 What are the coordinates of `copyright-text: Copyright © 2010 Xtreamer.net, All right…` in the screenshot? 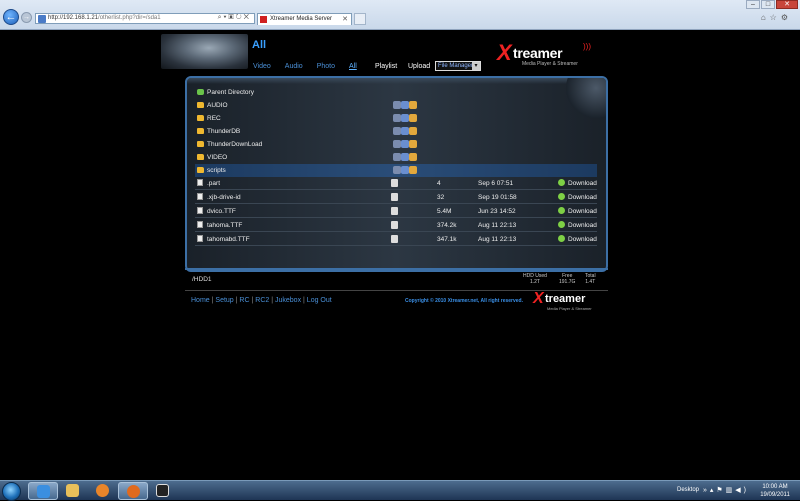 It's located at (464, 301).